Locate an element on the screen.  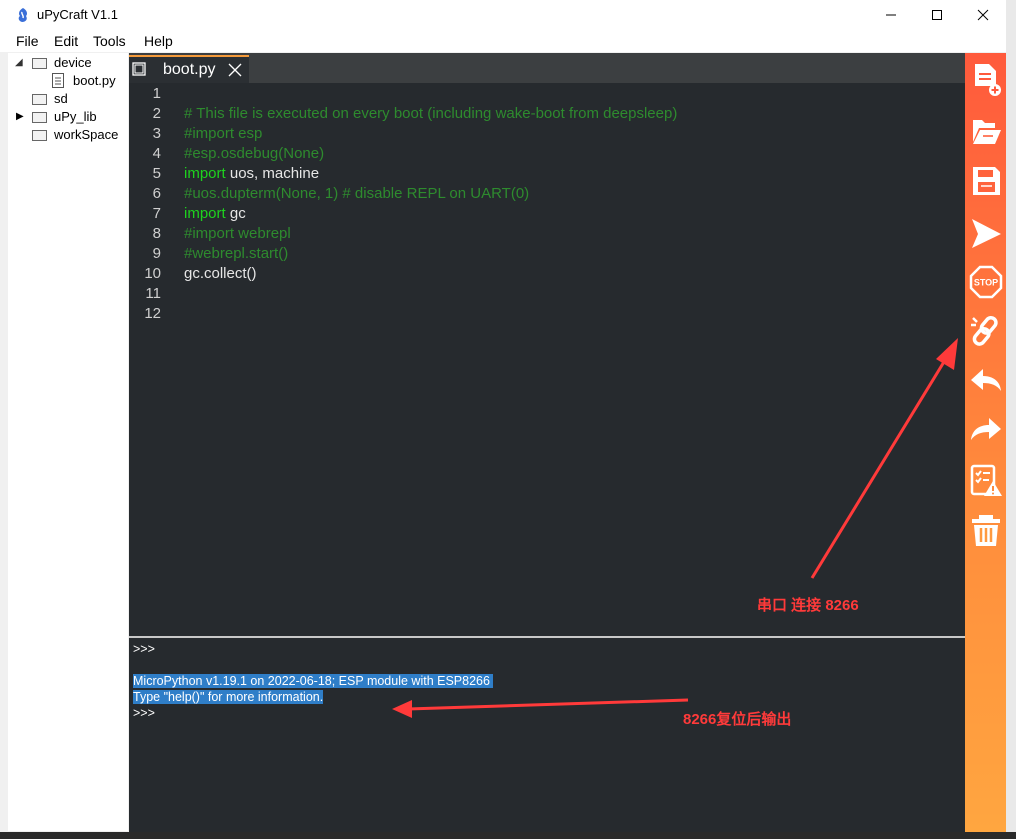
close-icon is located at coordinates (983, 15).